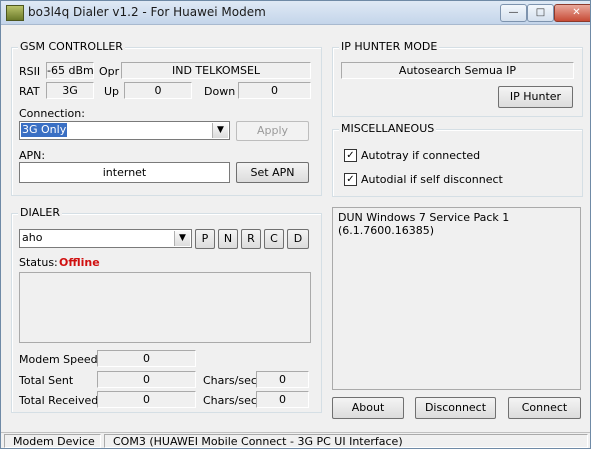  What do you see at coordinates (251, 239) in the screenshot?
I see `r-button: R` at bounding box center [251, 239].